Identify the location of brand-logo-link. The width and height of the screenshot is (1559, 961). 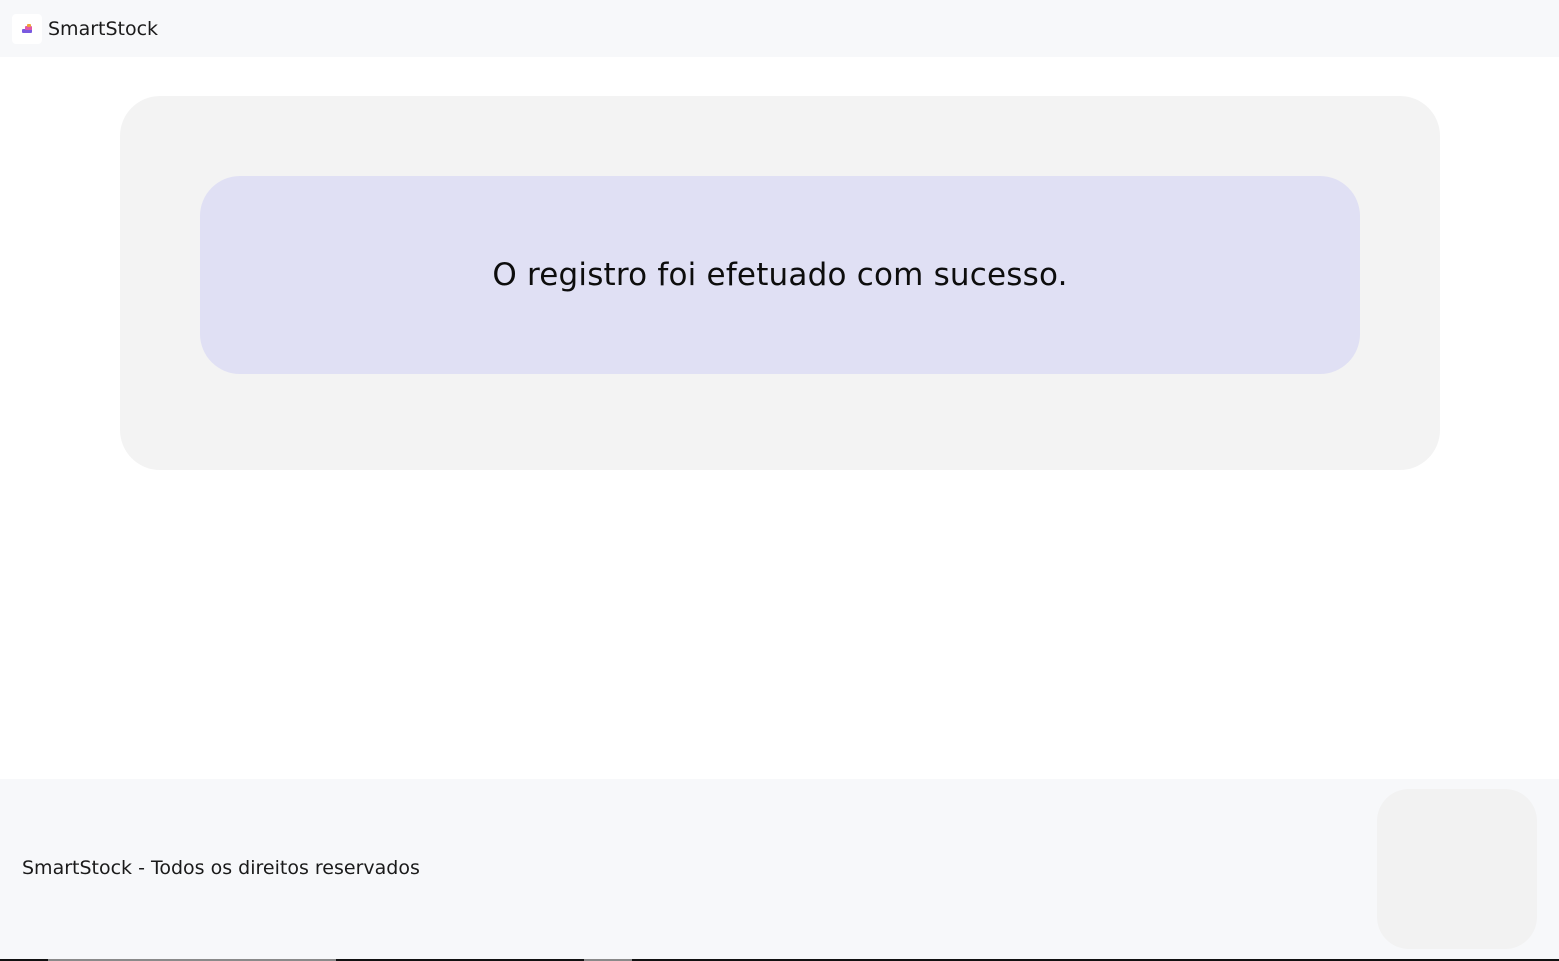
(27, 28).